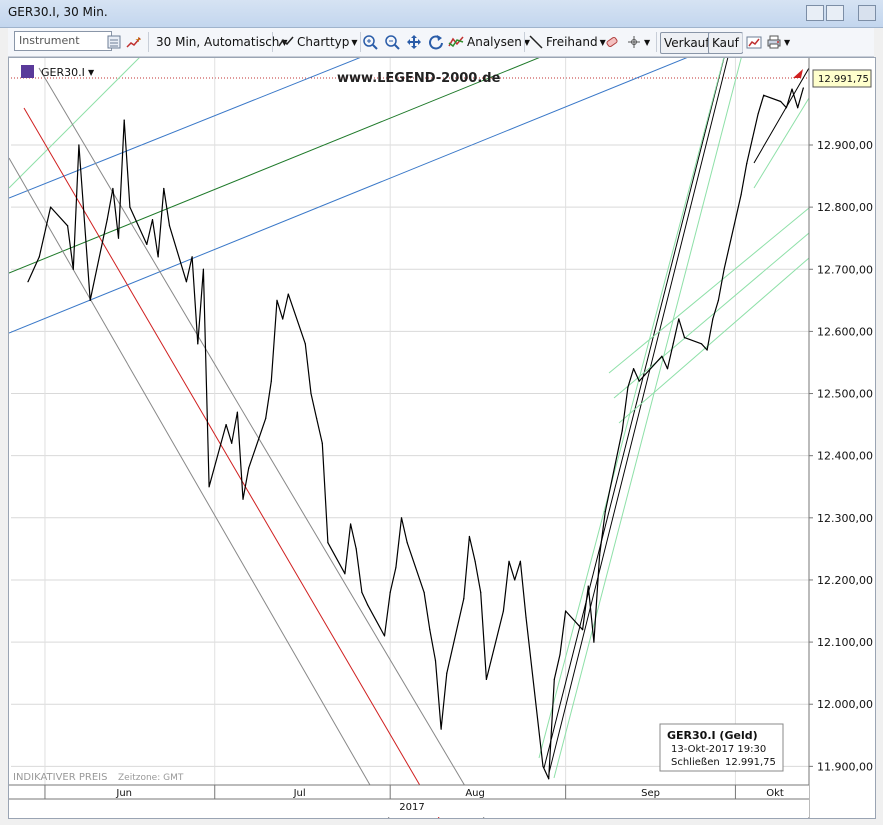 The height and width of the screenshot is (825, 883). Describe the element at coordinates (60, 777) in the screenshot. I see `indicative-price-label: INDIKATIVER PREIS` at that location.